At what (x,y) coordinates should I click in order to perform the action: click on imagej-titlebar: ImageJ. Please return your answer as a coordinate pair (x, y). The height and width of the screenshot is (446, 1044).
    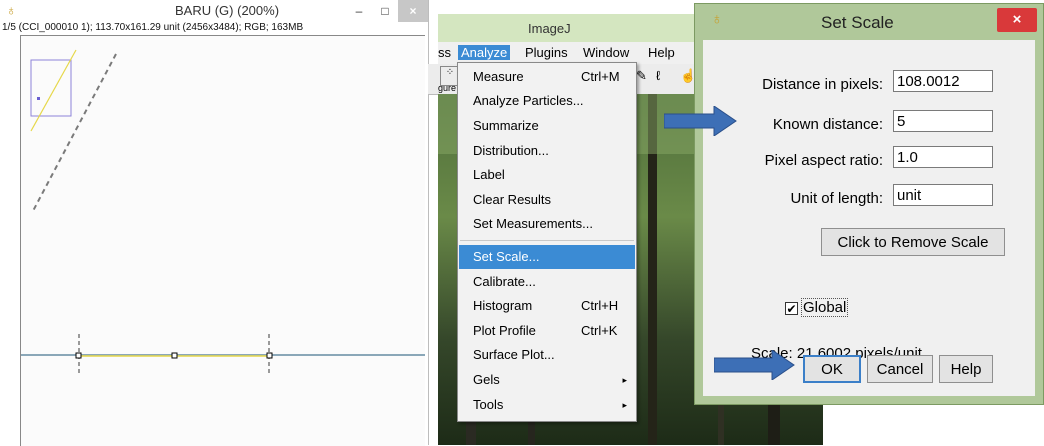
    Looking at the image, I should click on (578, 28).